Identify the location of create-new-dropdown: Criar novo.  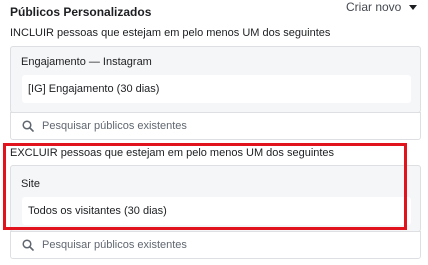
(382, 7).